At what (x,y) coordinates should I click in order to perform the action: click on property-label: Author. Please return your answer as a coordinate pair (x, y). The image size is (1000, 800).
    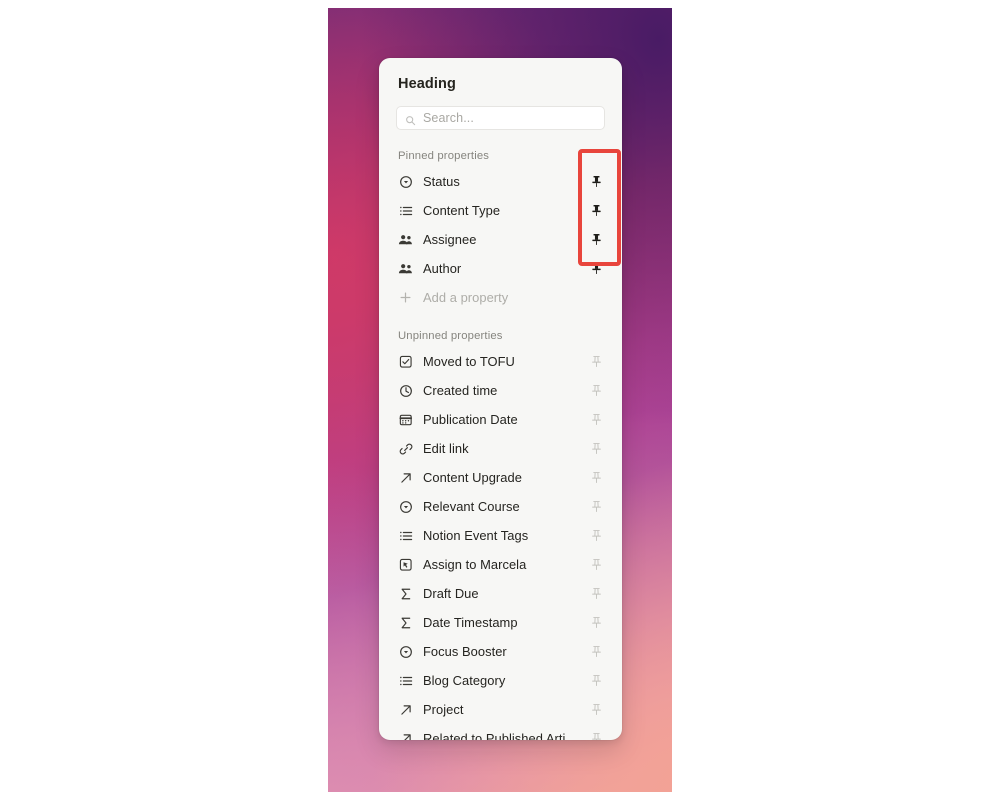
    Looking at the image, I should click on (442, 268).